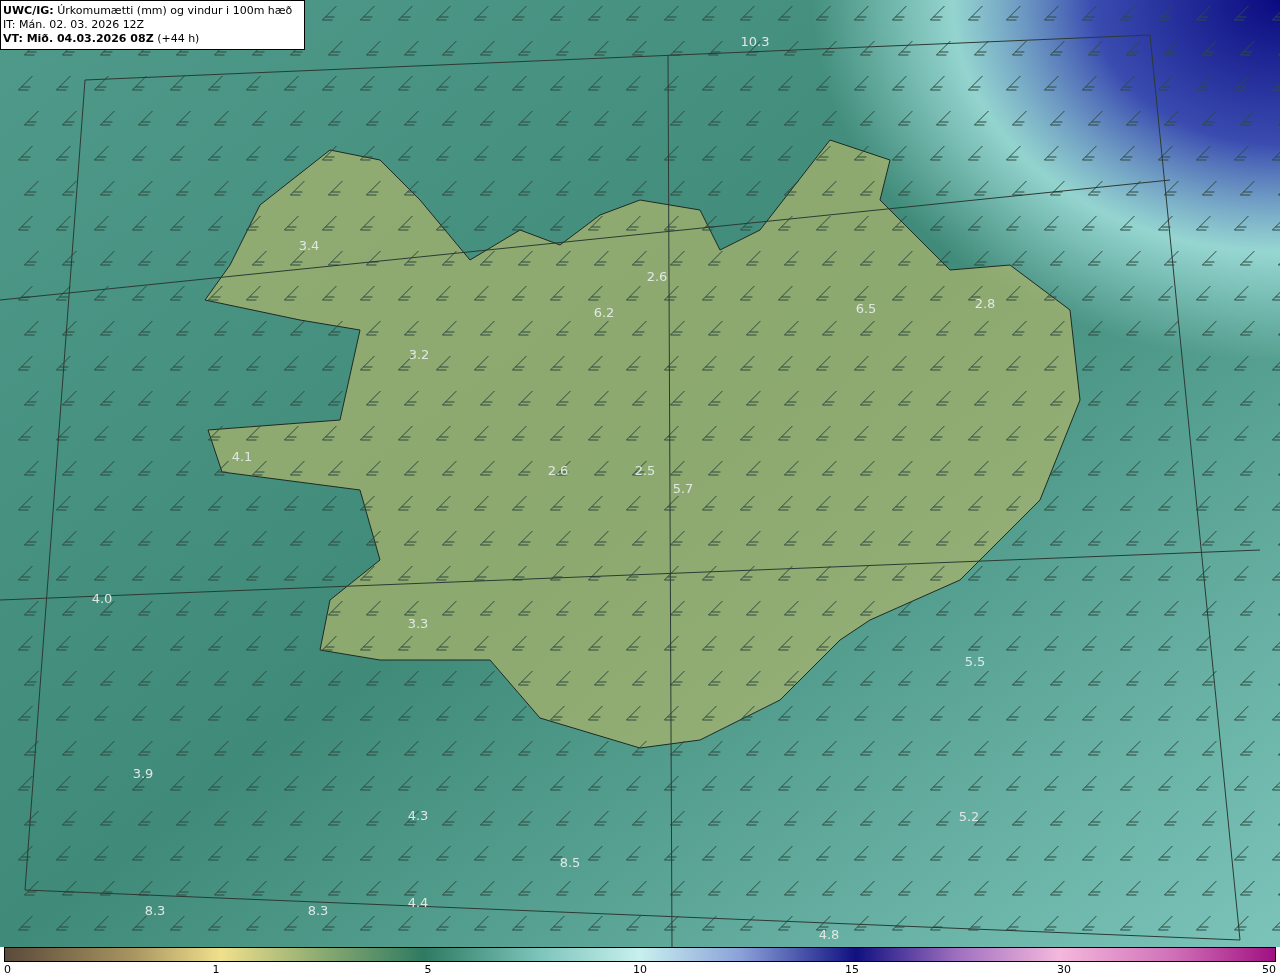 The height and width of the screenshot is (978, 1280). What do you see at coordinates (418, 623) in the screenshot?
I see `map-value-label: 3.3` at bounding box center [418, 623].